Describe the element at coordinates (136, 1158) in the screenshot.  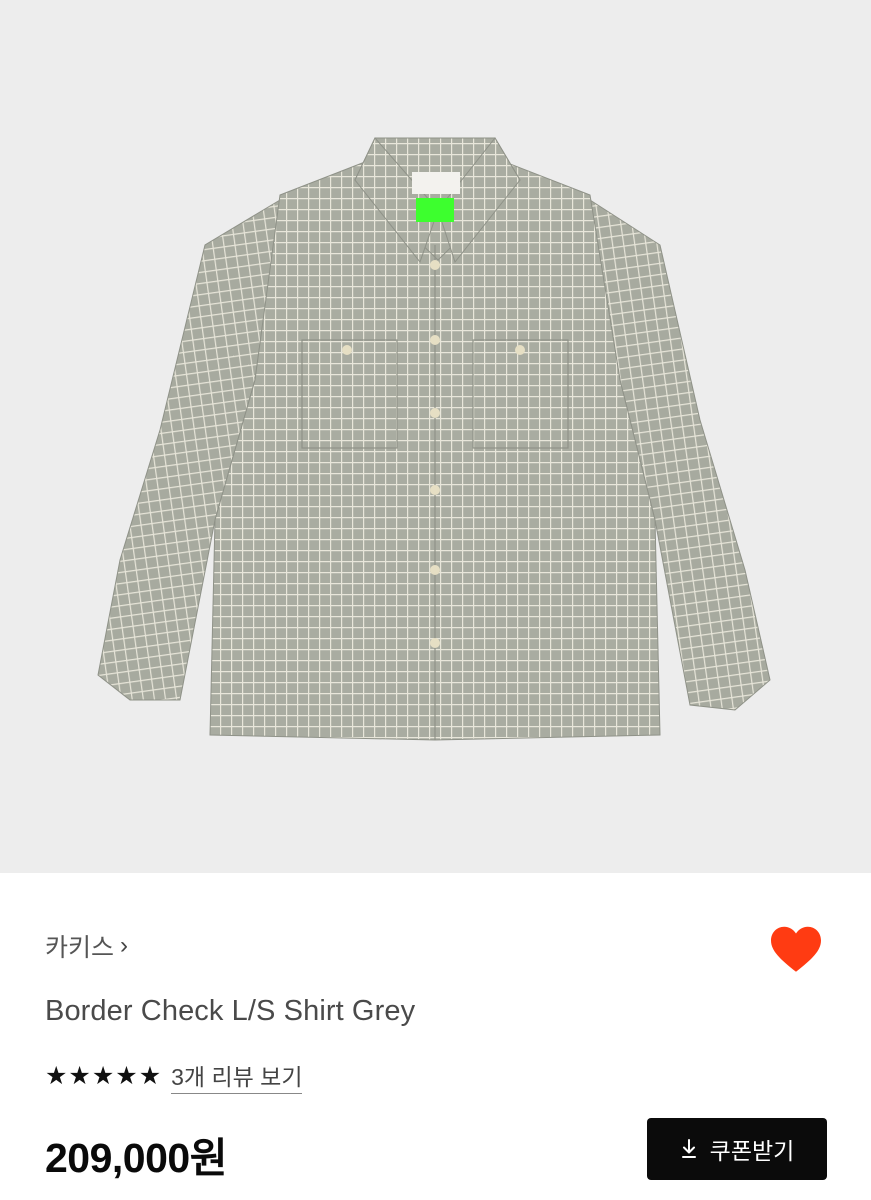
I see `product-price: 209,000원` at that location.